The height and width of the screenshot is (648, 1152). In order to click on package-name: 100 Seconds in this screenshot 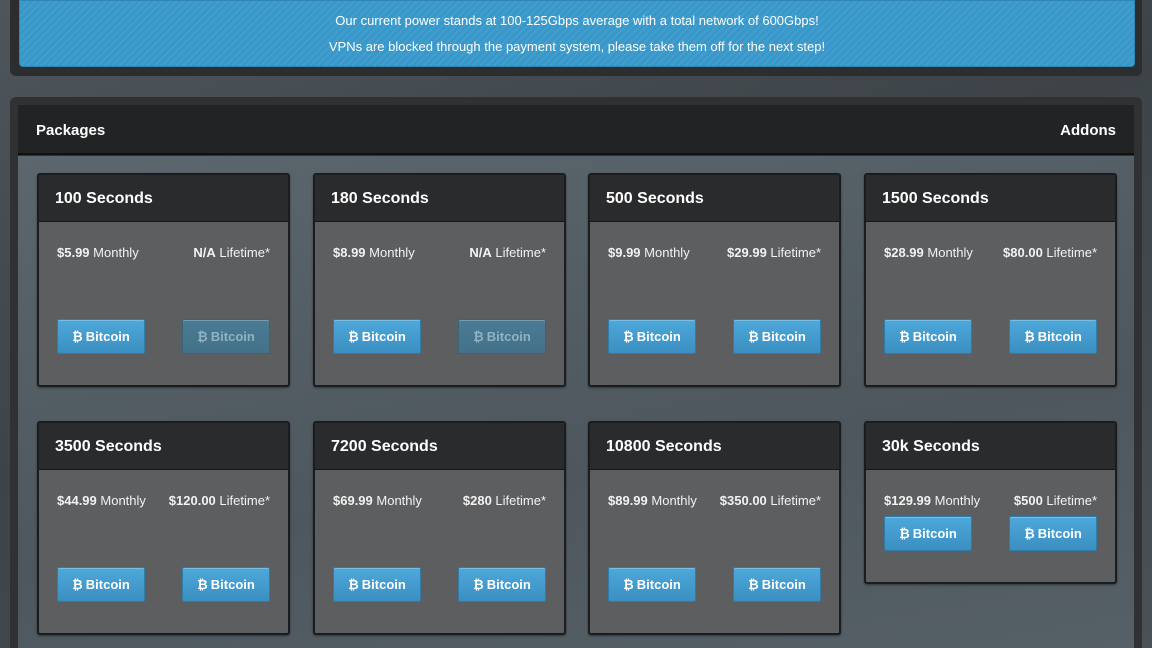, I will do `click(163, 198)`.